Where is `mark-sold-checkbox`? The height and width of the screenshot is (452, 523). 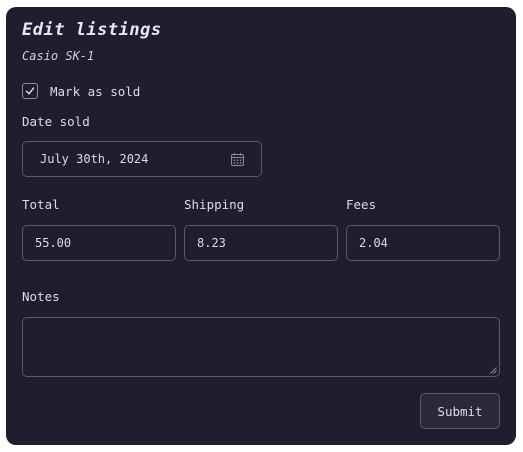 mark-sold-checkbox is located at coordinates (30, 91).